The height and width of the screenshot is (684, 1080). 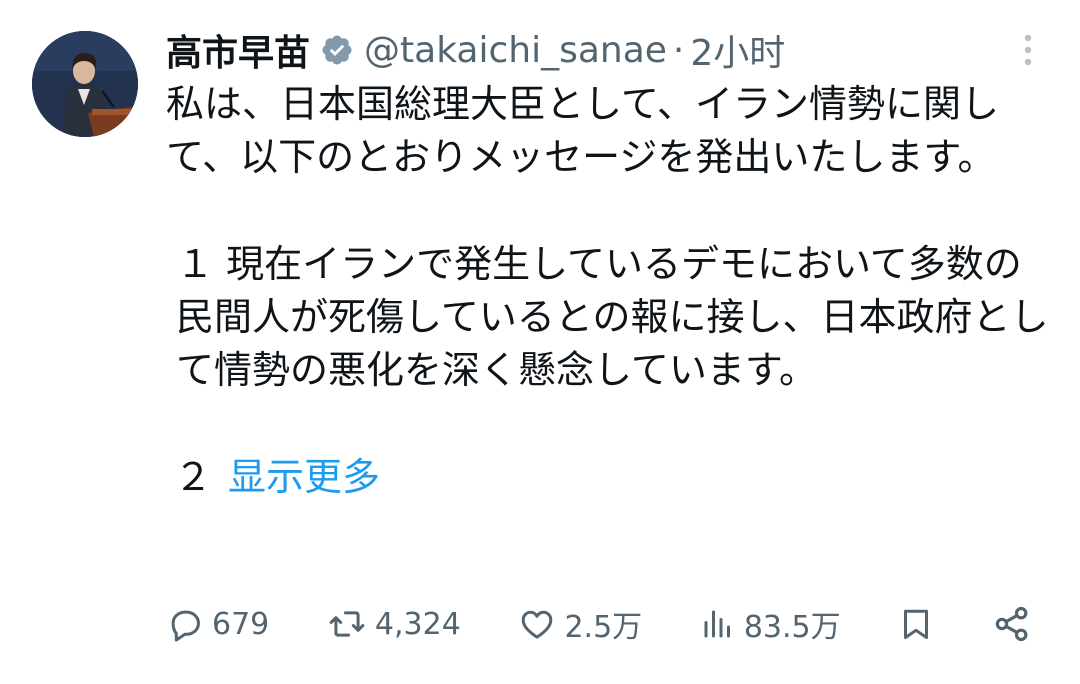 I want to click on author-name: 高市早苗, so click(x=238, y=50).